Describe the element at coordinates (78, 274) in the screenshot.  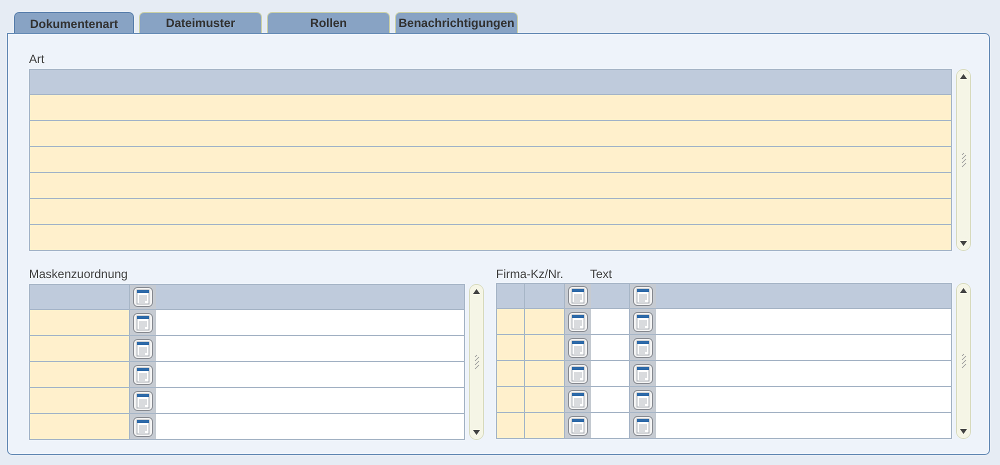
I see `section-label: Maskenzuordnung` at that location.